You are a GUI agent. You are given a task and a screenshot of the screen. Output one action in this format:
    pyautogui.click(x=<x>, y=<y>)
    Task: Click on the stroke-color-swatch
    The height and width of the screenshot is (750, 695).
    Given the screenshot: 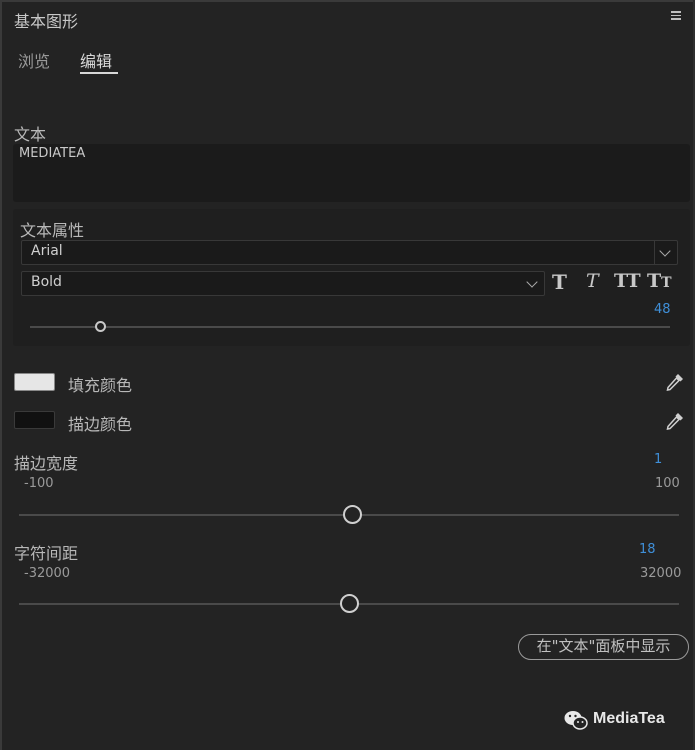 What is the action you would take?
    pyautogui.click(x=34, y=420)
    